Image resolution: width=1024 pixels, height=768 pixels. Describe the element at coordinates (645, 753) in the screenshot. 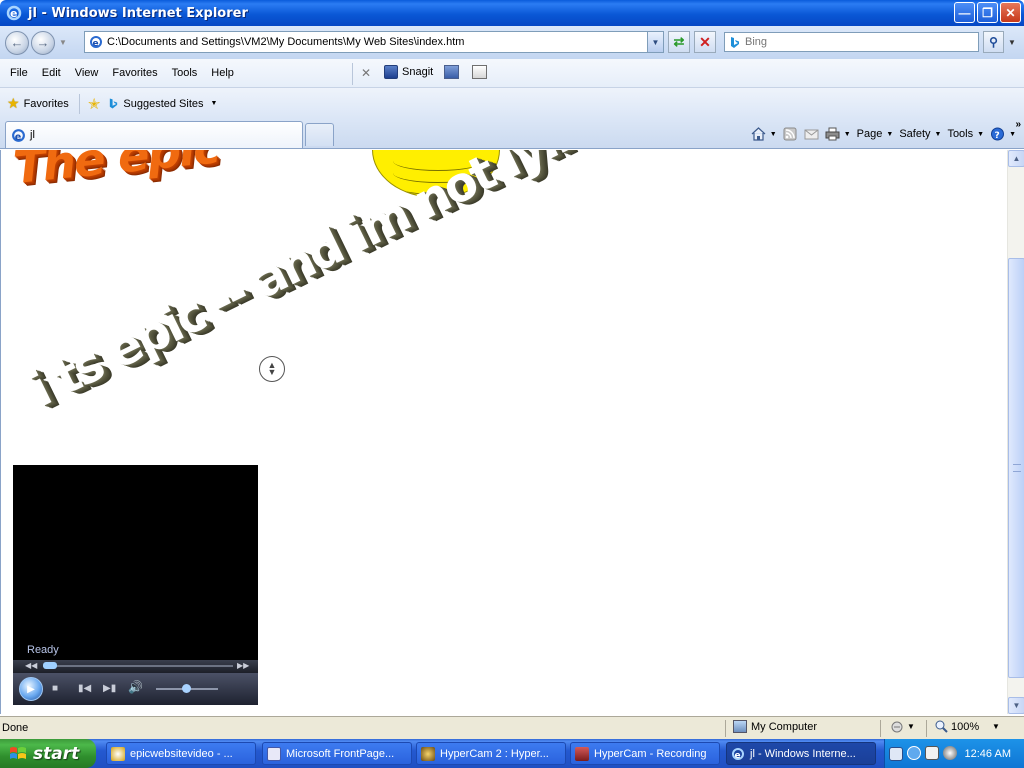

I see `taskbar-item-hypercam-recording: HyperCam - Recording` at that location.